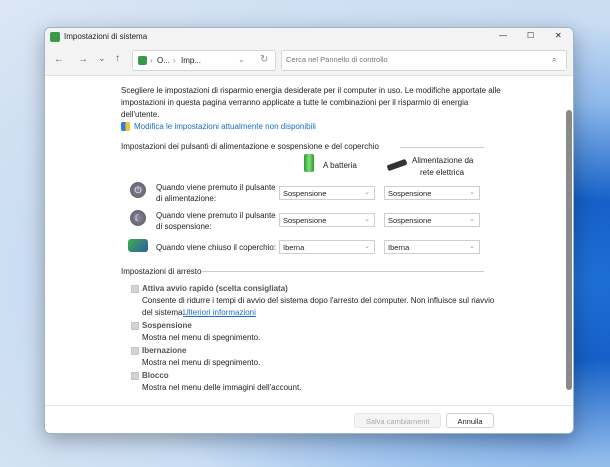 The width and height of the screenshot is (610, 467). Describe the element at coordinates (135, 289) in the screenshot. I see `fast-startup-checkbox` at that location.